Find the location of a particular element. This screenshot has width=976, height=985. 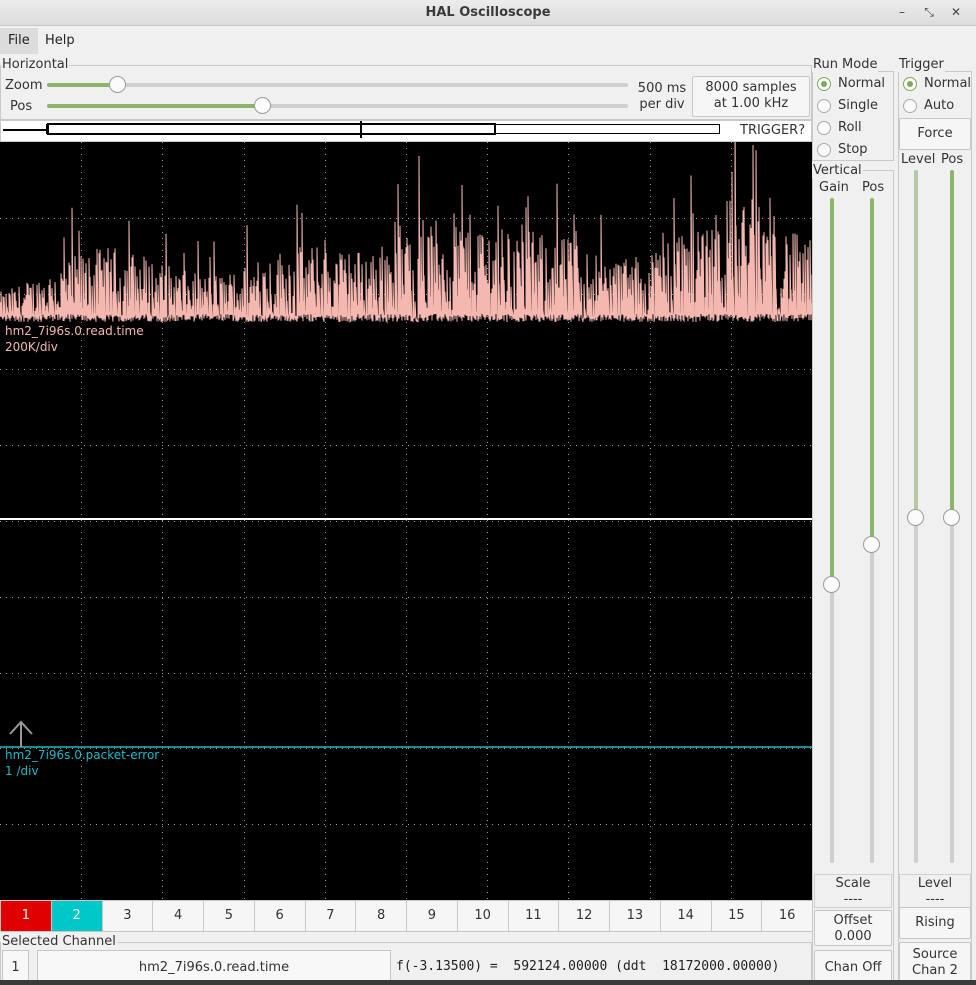

channel-tabs: 1 2 3 4 5 6 7 8 9 10 11 12 13 14 15 16 is located at coordinates (406, 916).